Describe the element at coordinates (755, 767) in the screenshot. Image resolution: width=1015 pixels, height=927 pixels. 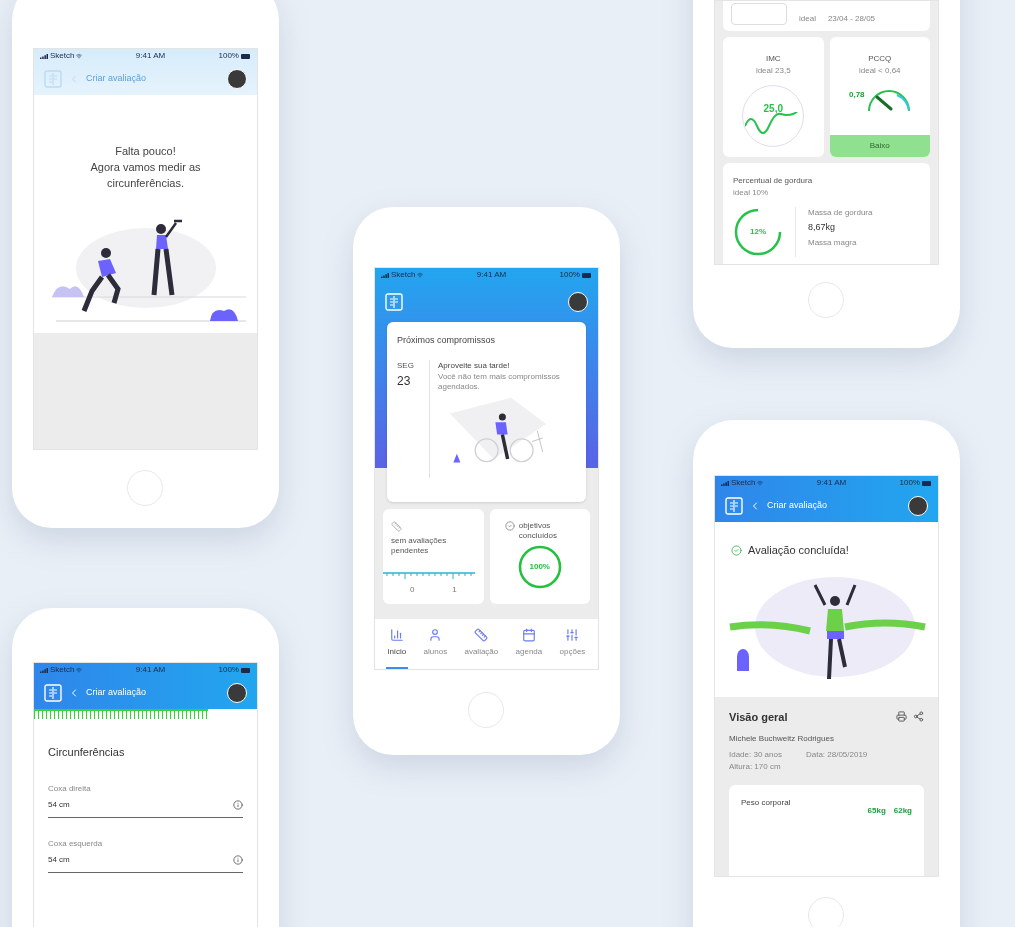
I see `height-text: Altura: 170 cm` at that location.